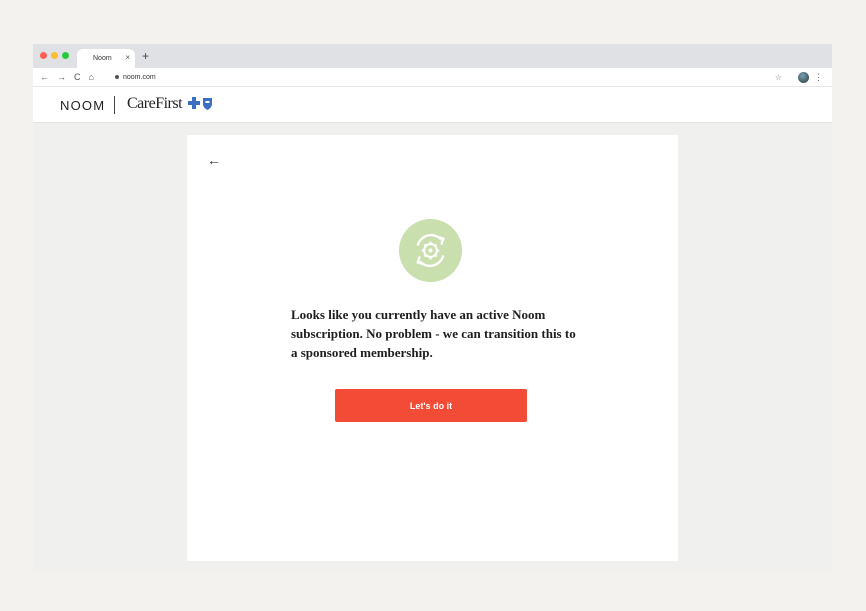 The image size is (866, 611). Describe the element at coordinates (430, 250) in the screenshot. I see `sync-settings-icon` at that location.